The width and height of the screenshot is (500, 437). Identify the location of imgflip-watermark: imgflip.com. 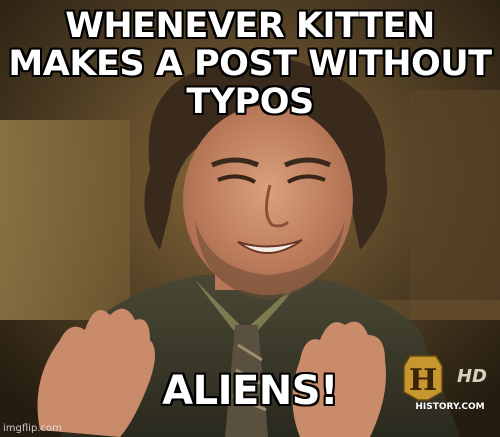
(32, 428).